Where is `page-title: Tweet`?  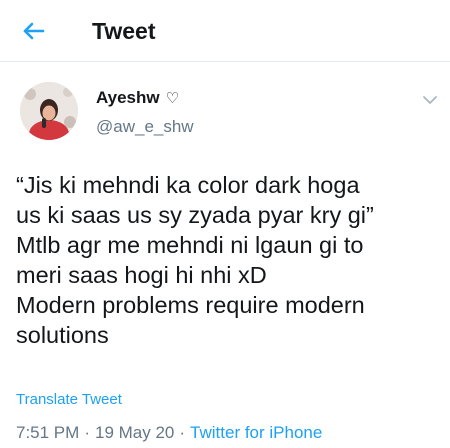 page-title: Tweet is located at coordinates (124, 31).